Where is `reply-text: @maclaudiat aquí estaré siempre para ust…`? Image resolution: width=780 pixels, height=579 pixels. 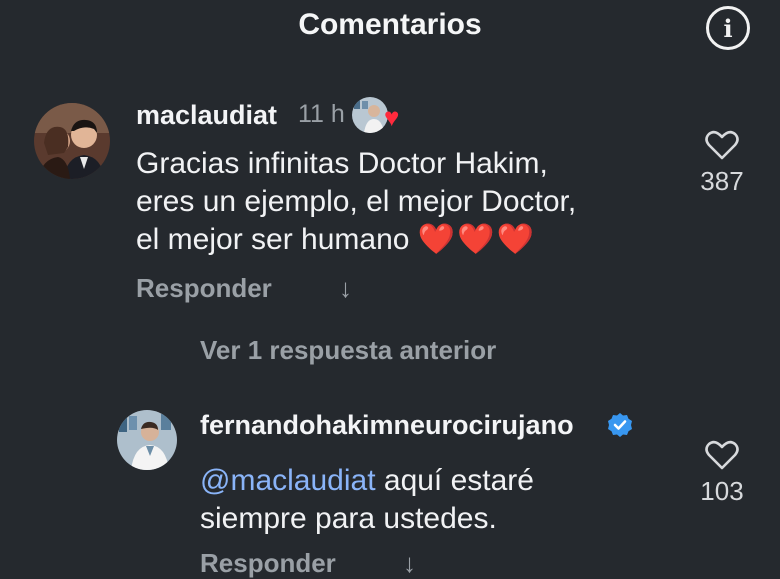 reply-text: @maclaudiat aquí estaré siempre para ust… is located at coordinates (367, 500).